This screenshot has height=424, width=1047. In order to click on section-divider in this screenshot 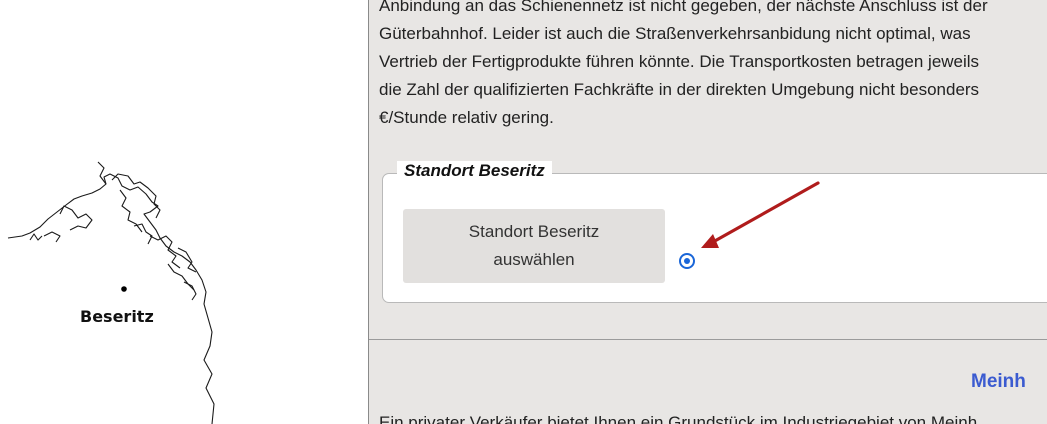, I will do `click(708, 339)`.